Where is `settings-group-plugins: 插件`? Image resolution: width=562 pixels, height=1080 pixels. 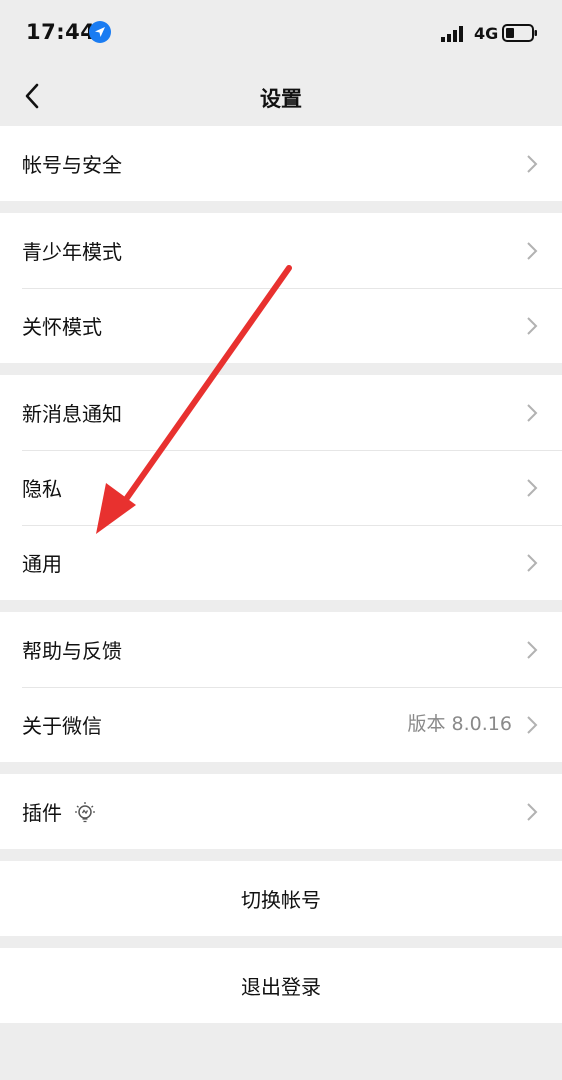
settings-group-plugins: 插件 is located at coordinates (281, 811).